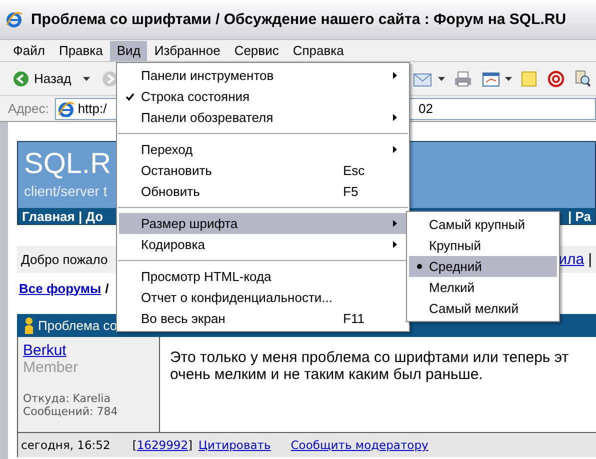 This screenshot has height=459, width=596. What do you see at coordinates (28, 108) in the screenshot?
I see `address-label: Адрес:` at bounding box center [28, 108].